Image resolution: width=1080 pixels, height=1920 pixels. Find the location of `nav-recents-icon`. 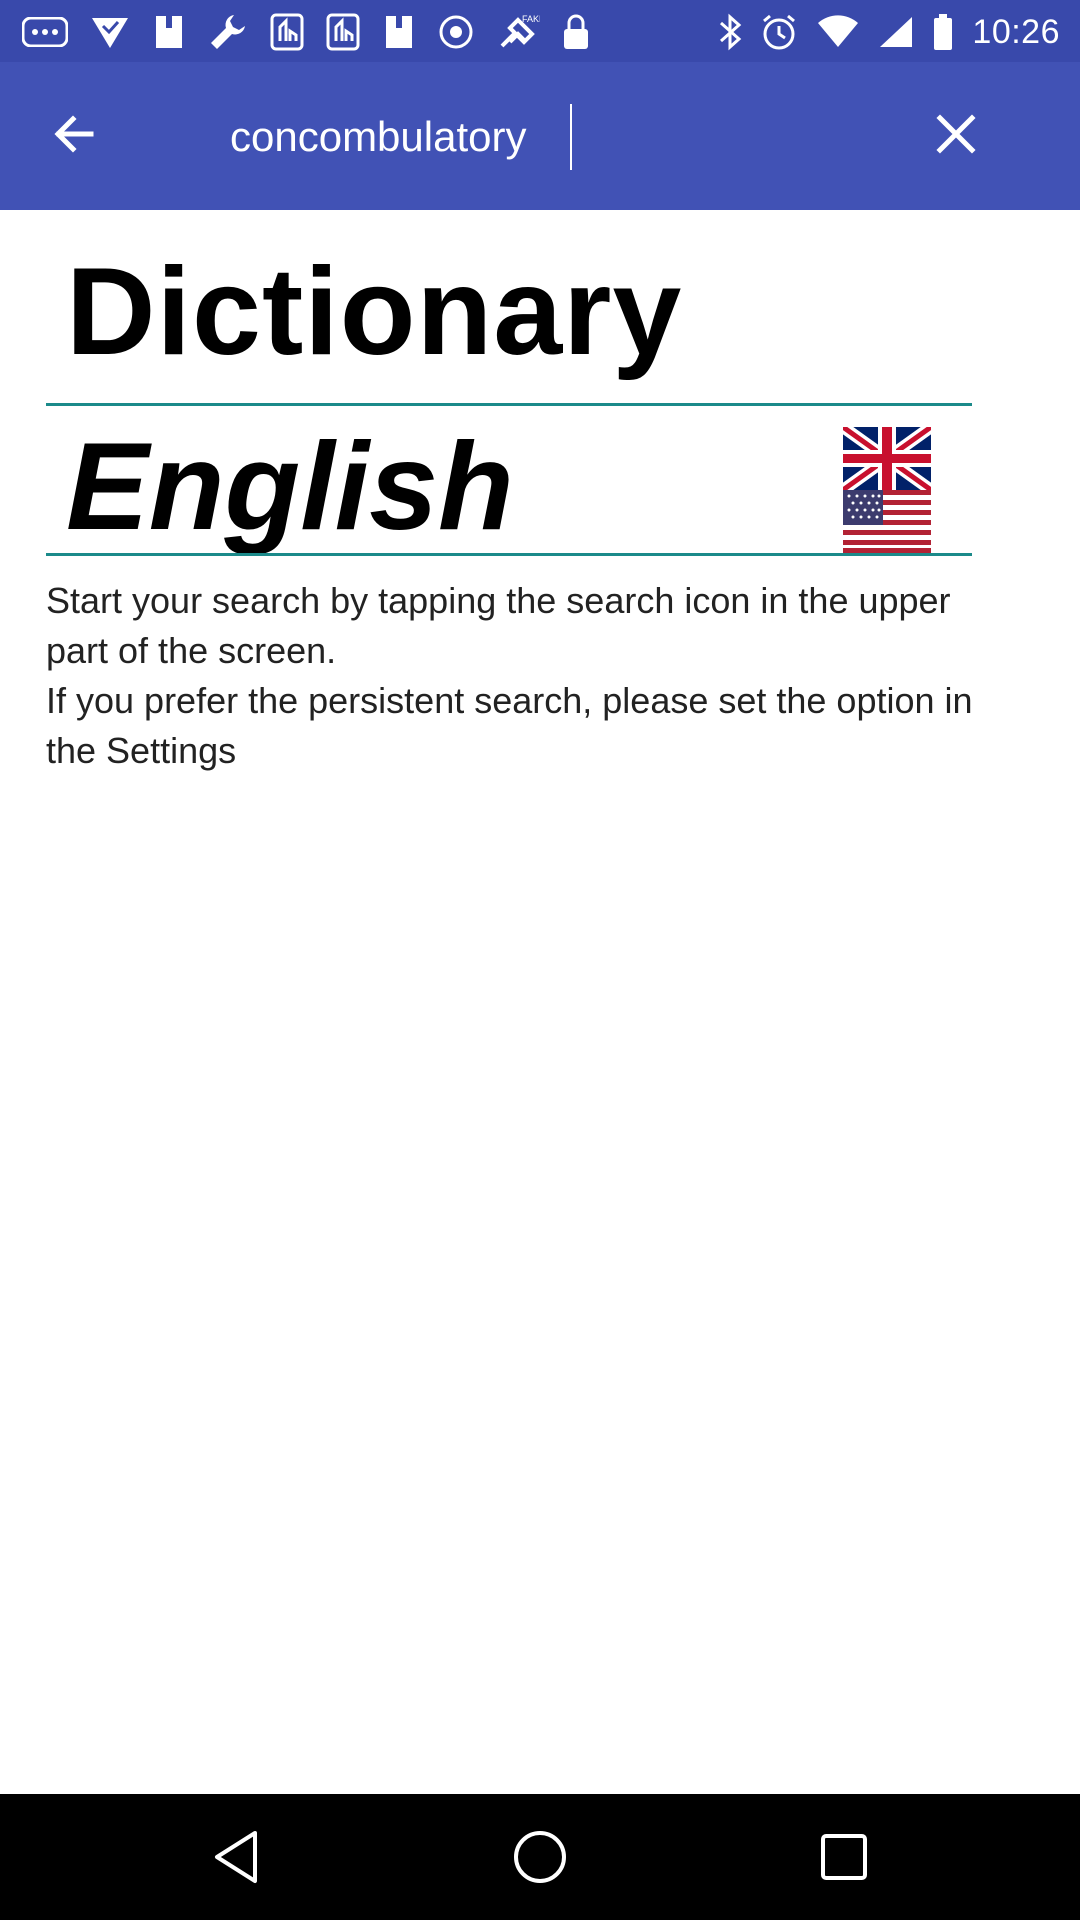

nav-recents-icon is located at coordinates (844, 1857).